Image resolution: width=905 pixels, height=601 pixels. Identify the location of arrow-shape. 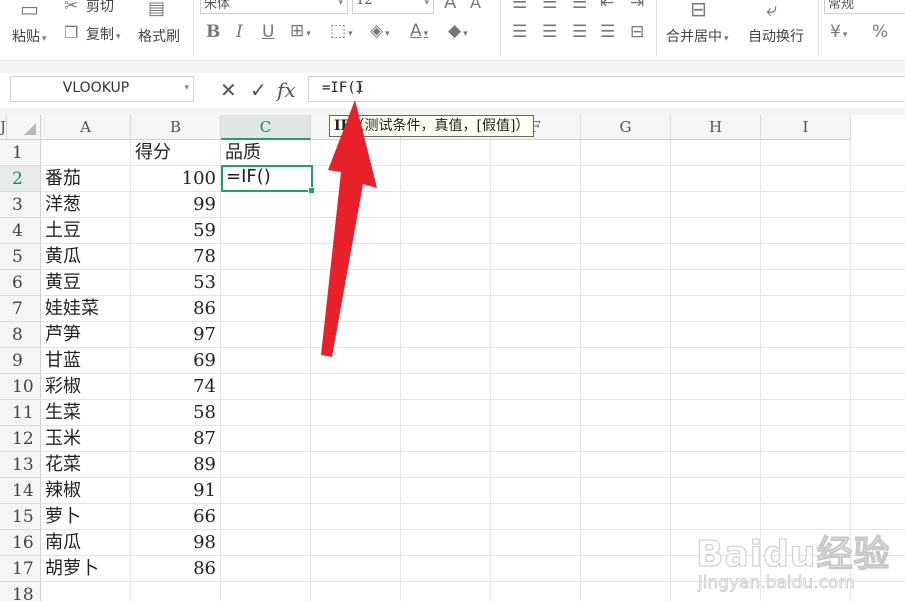
(349, 228).